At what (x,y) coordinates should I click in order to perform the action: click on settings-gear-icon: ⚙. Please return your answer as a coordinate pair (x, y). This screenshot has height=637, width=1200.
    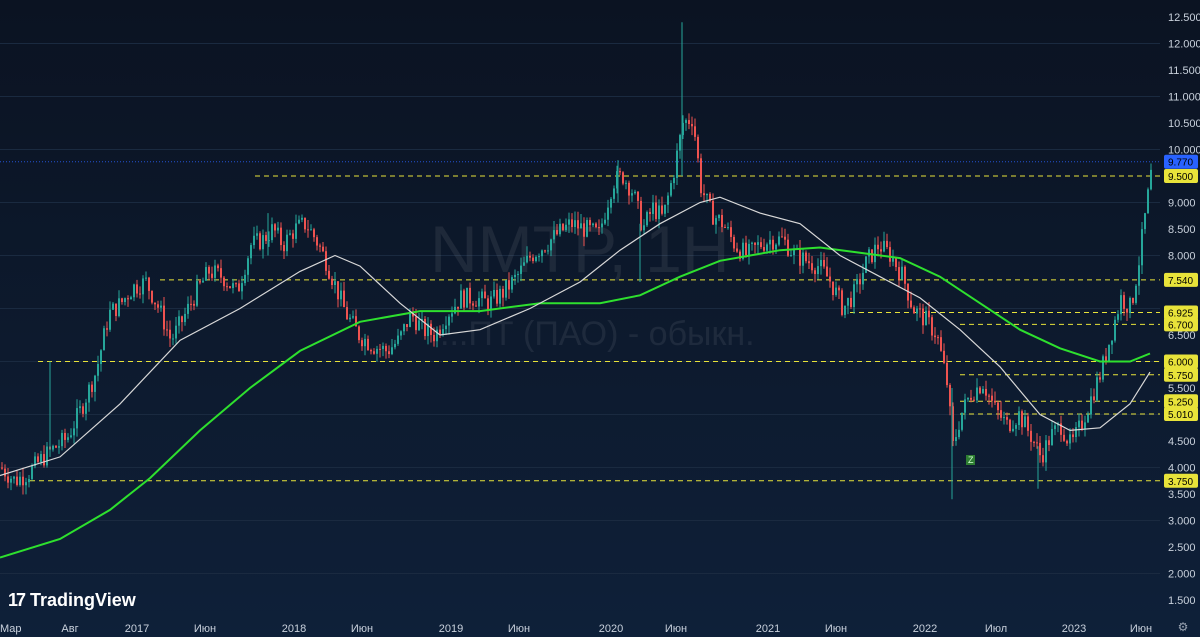
    Looking at the image, I should click on (1183, 627).